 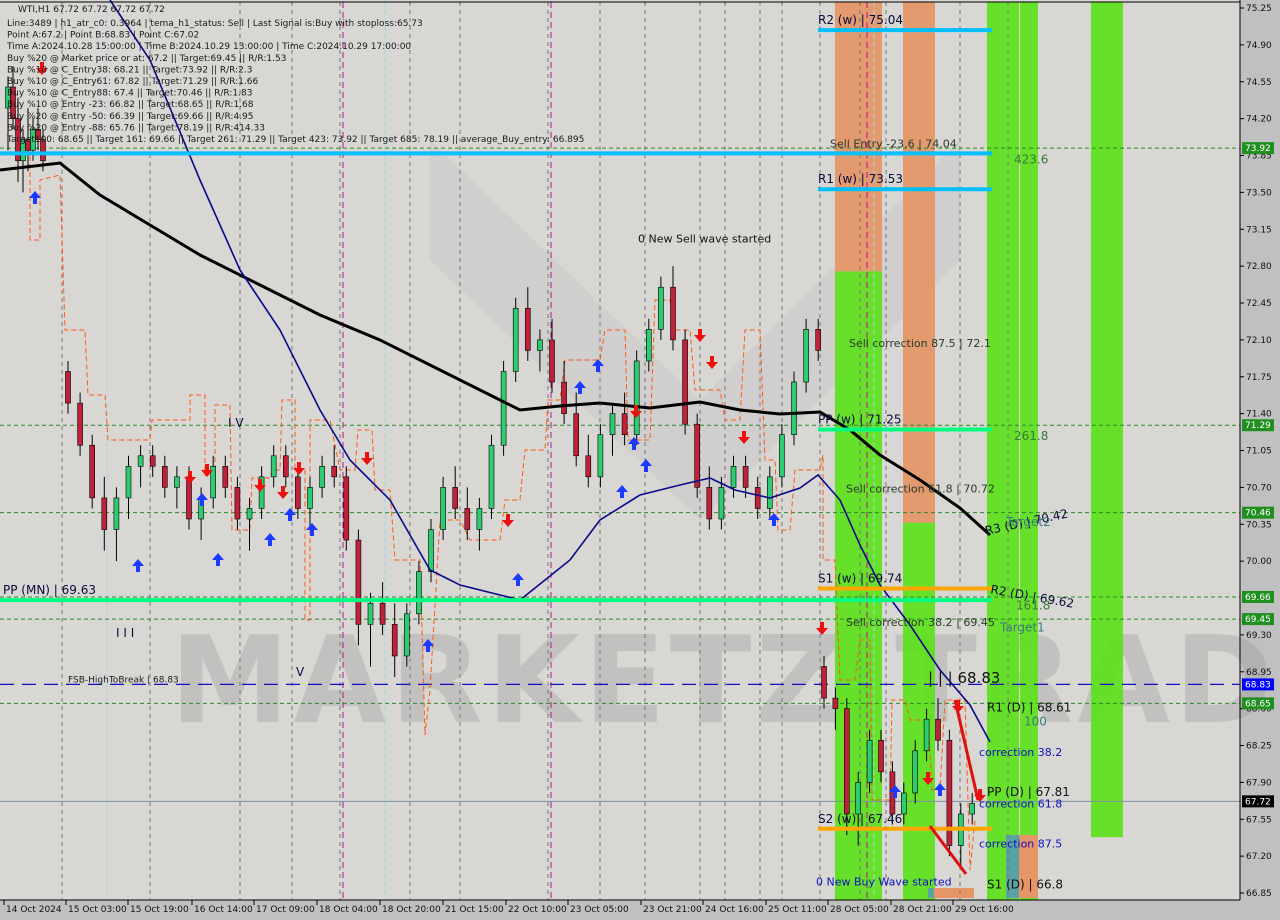 What do you see at coordinates (734, 910) in the screenshot?
I see `time-tick-label: 24 Oct 16:00` at bounding box center [734, 910].